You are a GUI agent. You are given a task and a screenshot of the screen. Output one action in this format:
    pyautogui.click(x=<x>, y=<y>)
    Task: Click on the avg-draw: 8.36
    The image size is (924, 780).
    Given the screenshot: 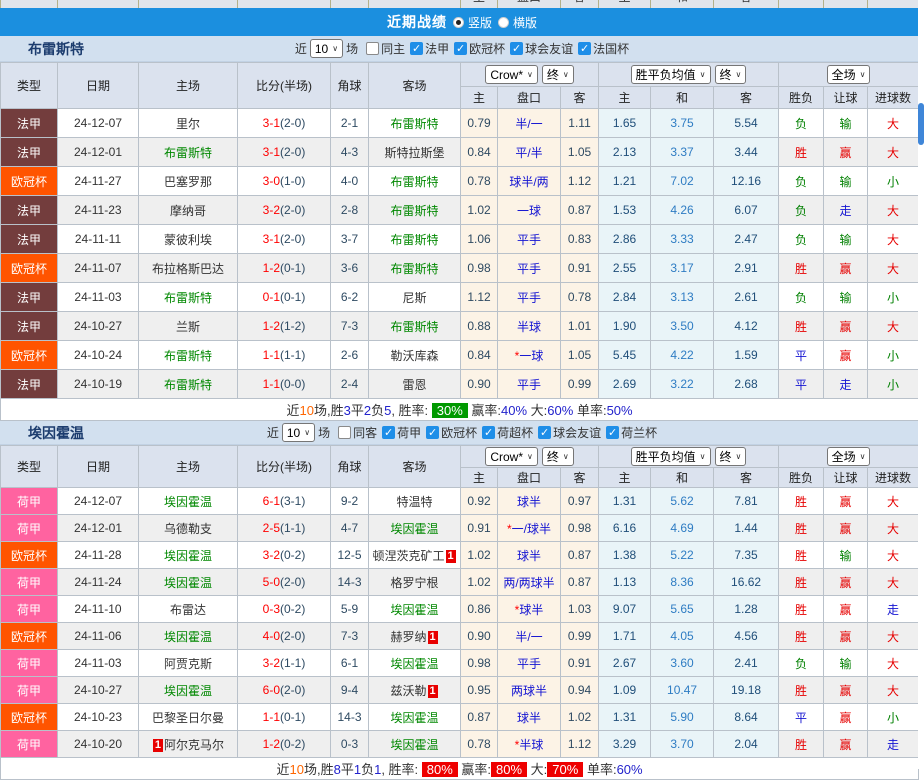 What is the action you would take?
    pyautogui.click(x=682, y=582)
    